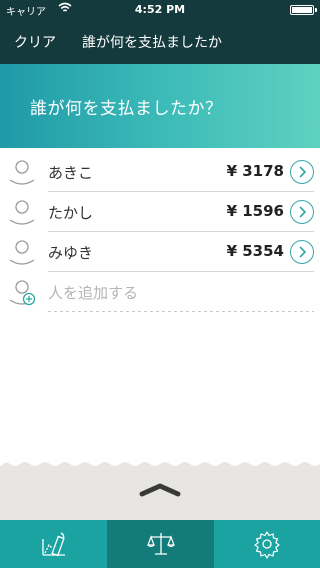  Describe the element at coordinates (255, 251) in the screenshot. I see `person-amount: ¥ 5354` at that location.